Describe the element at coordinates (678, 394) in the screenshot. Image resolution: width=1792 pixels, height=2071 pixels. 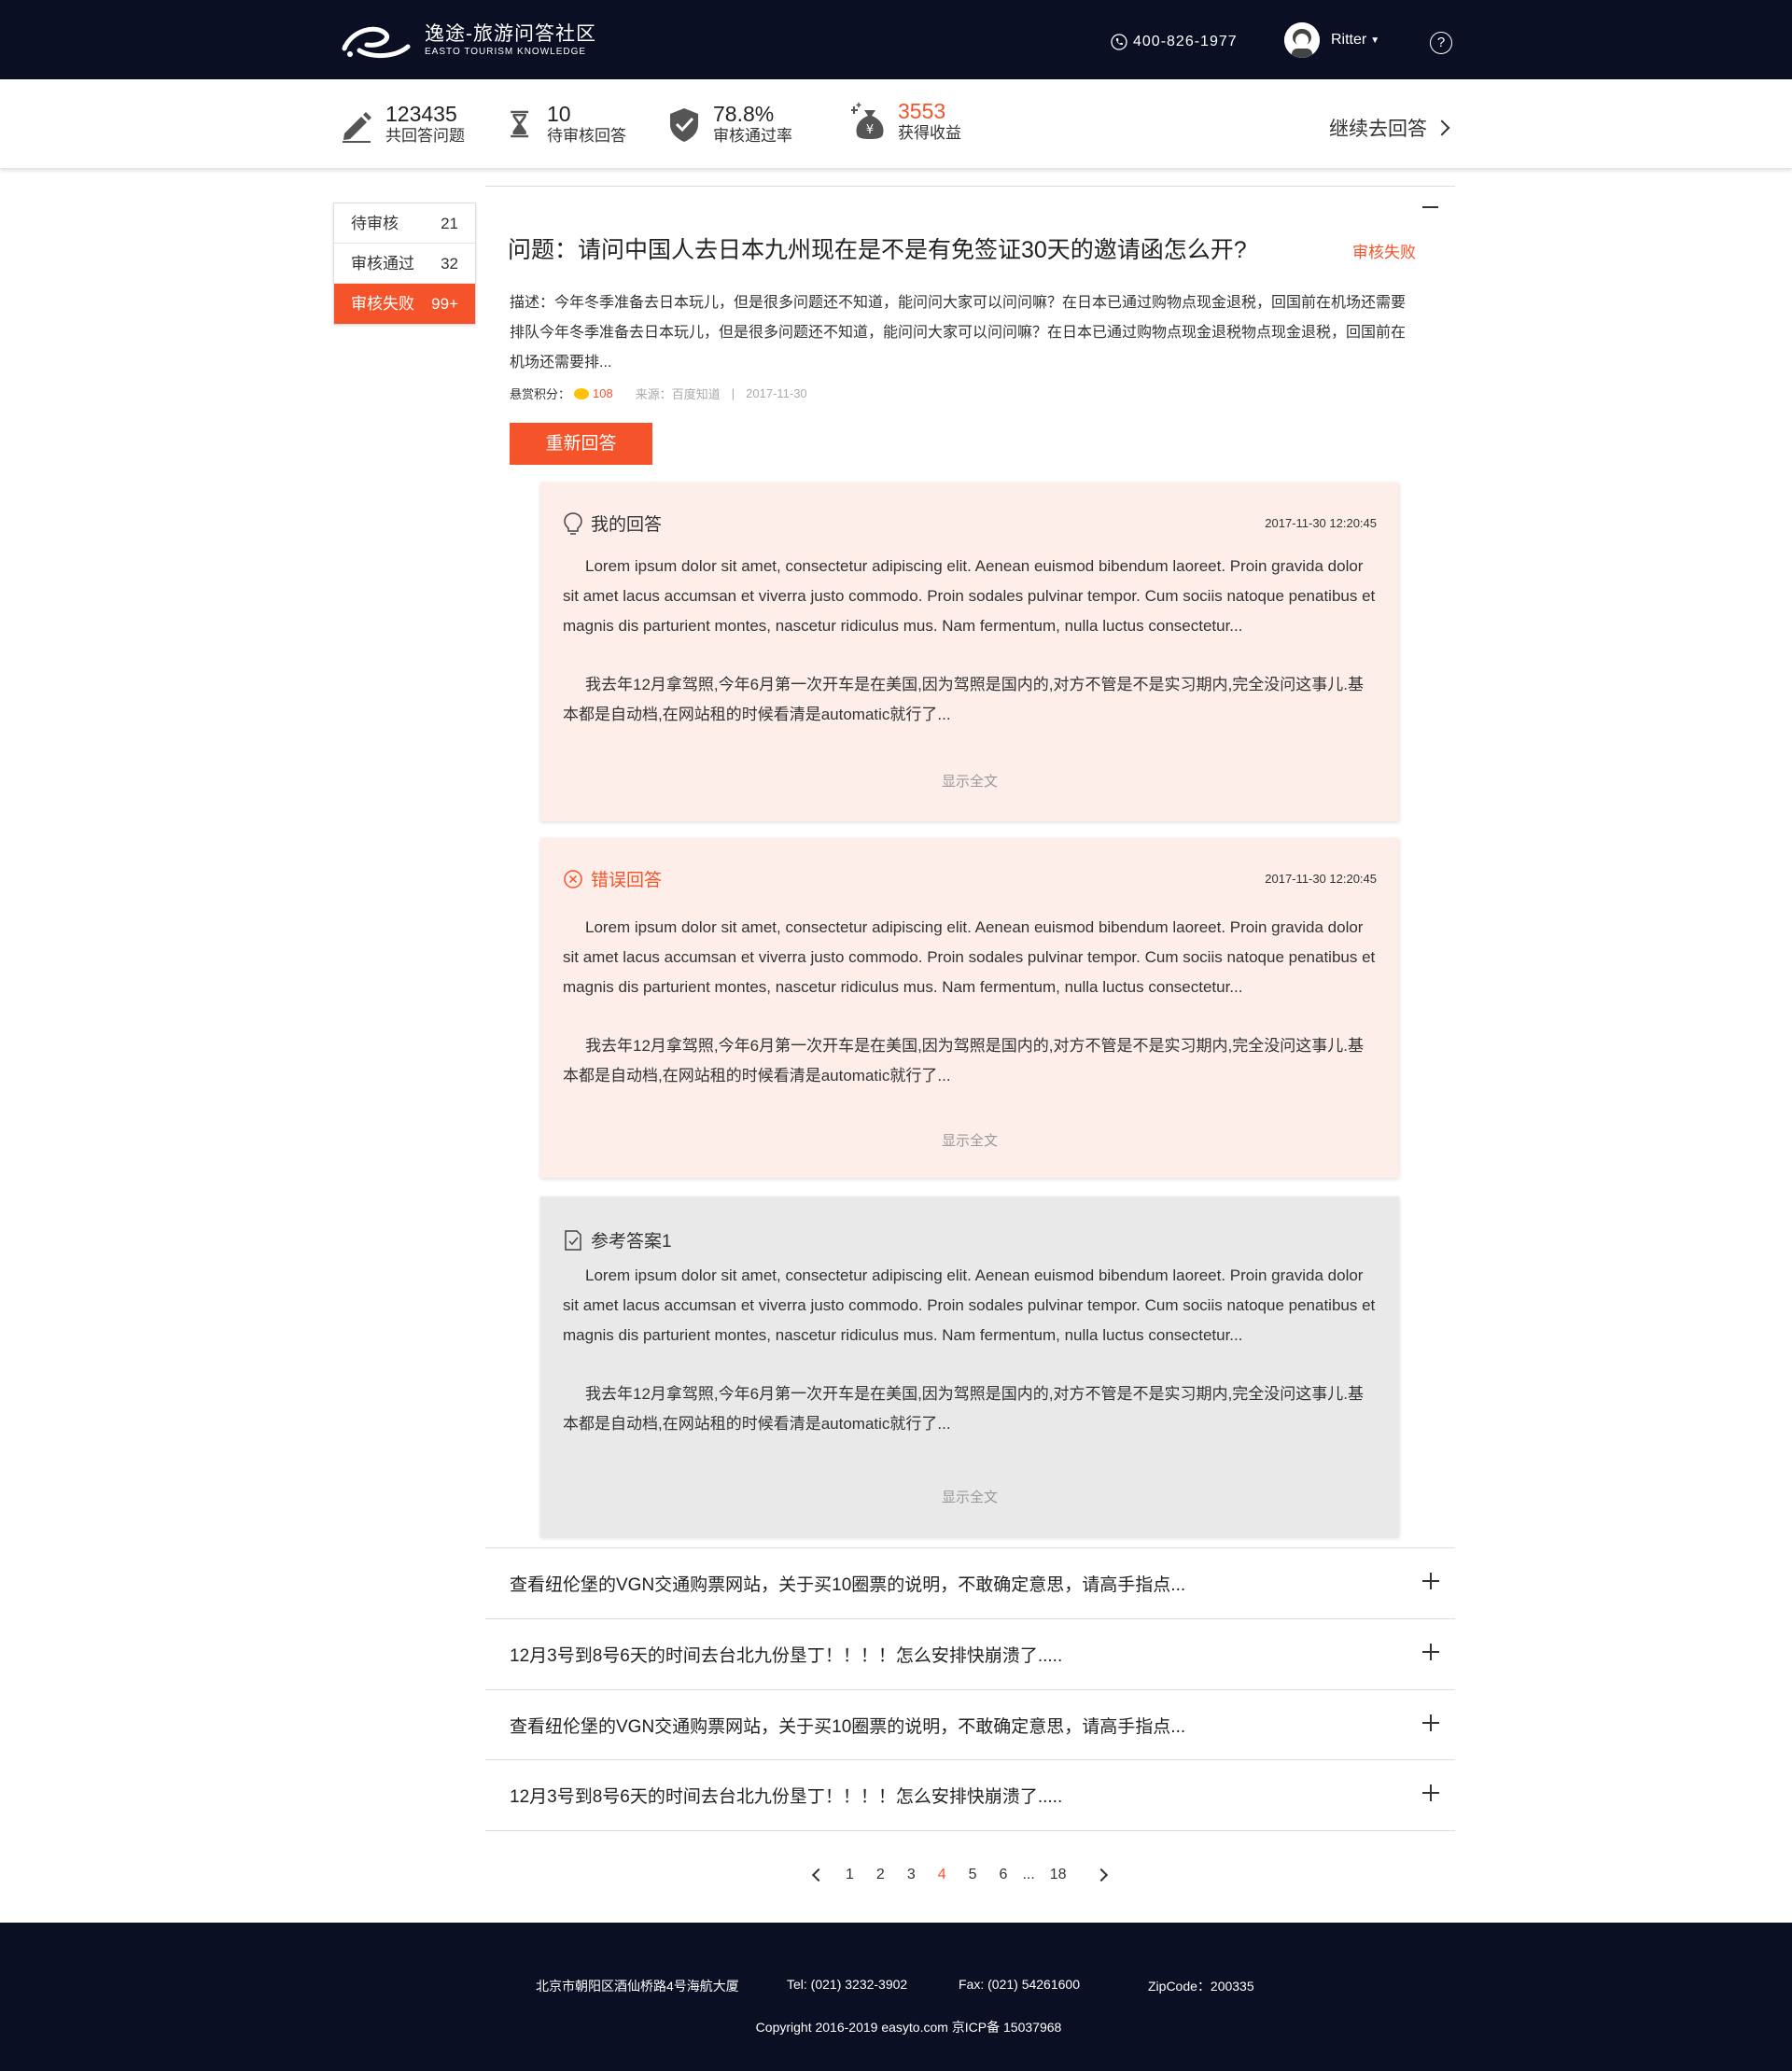
I see `question-source: 来源：百度知道` at that location.